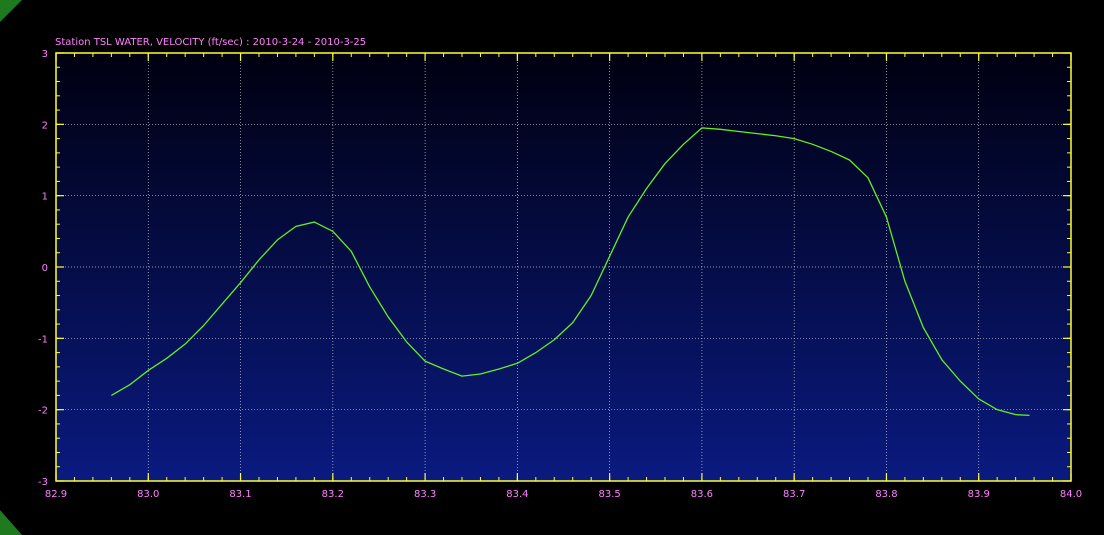 The width and height of the screenshot is (1104, 535). Describe the element at coordinates (45, 54) in the screenshot. I see `y-tick-label: 3` at that location.